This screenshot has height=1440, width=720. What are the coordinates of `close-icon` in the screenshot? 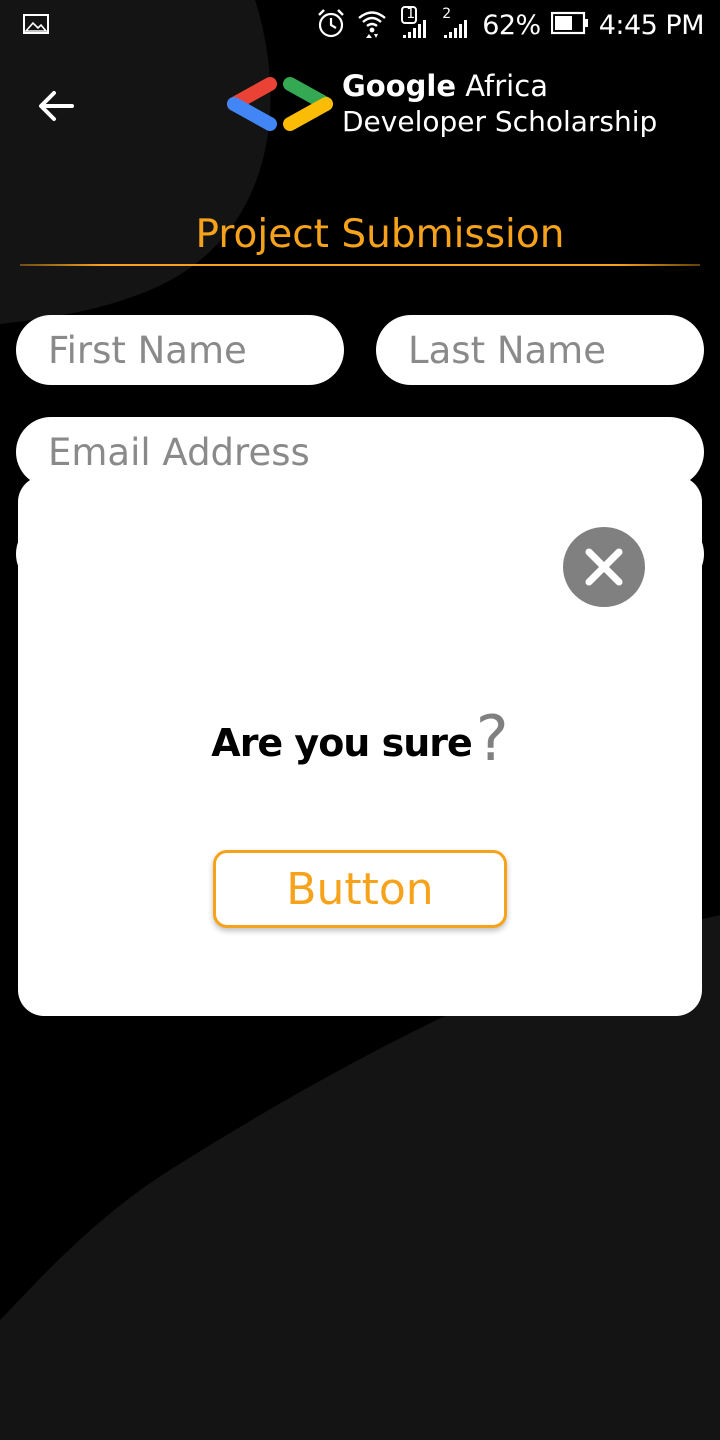 It's located at (604, 567).